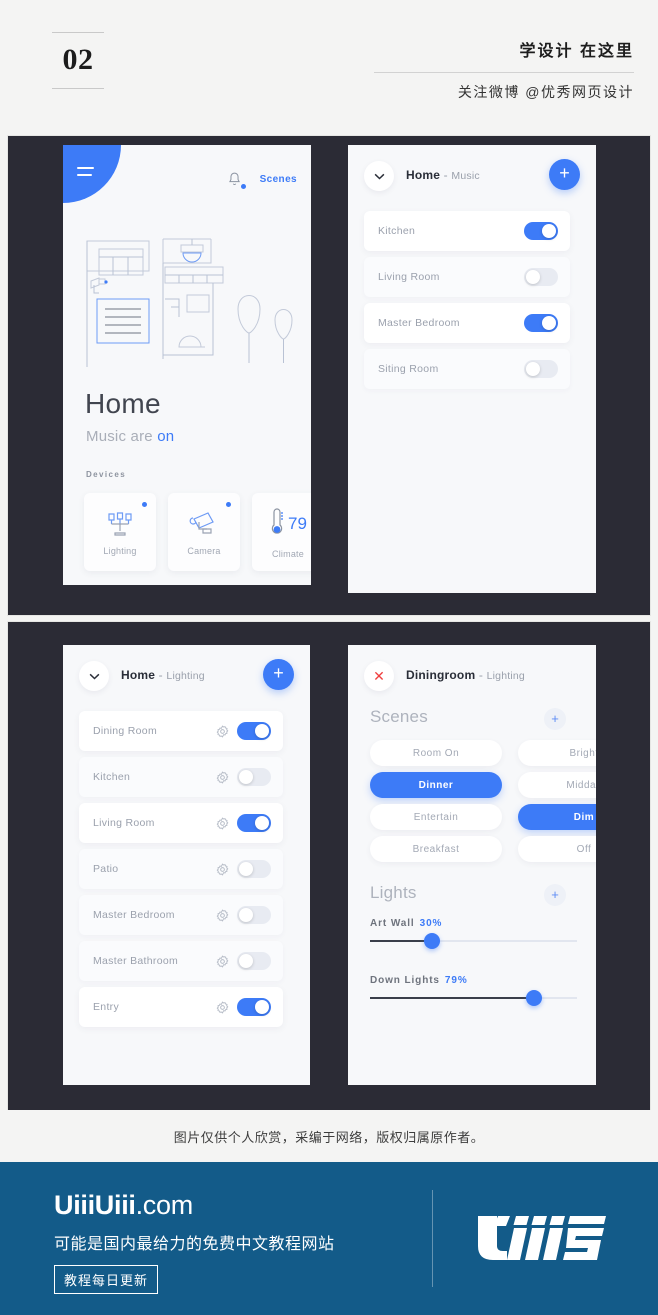 Image resolution: width=658 pixels, height=1315 pixels. What do you see at coordinates (436, 785) in the screenshot?
I see `scene-pill-active: Dinner` at bounding box center [436, 785].